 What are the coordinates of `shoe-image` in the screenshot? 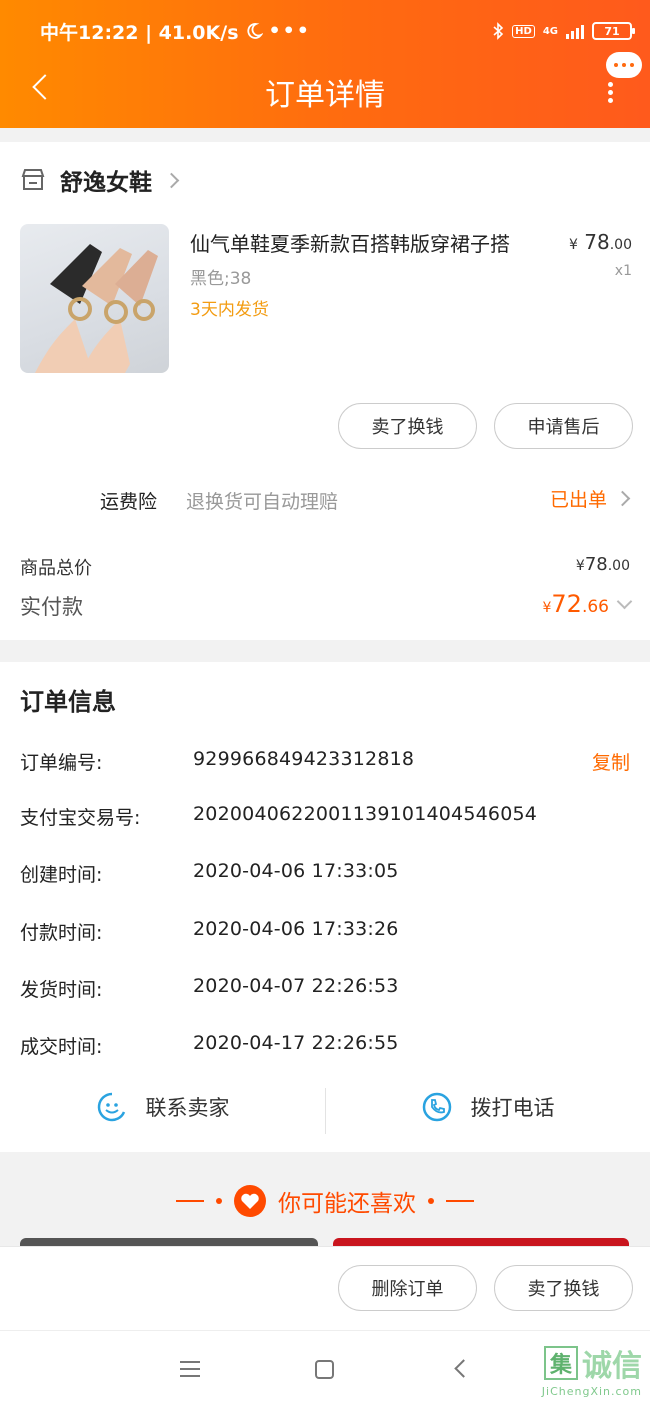 It's located at (96, 308).